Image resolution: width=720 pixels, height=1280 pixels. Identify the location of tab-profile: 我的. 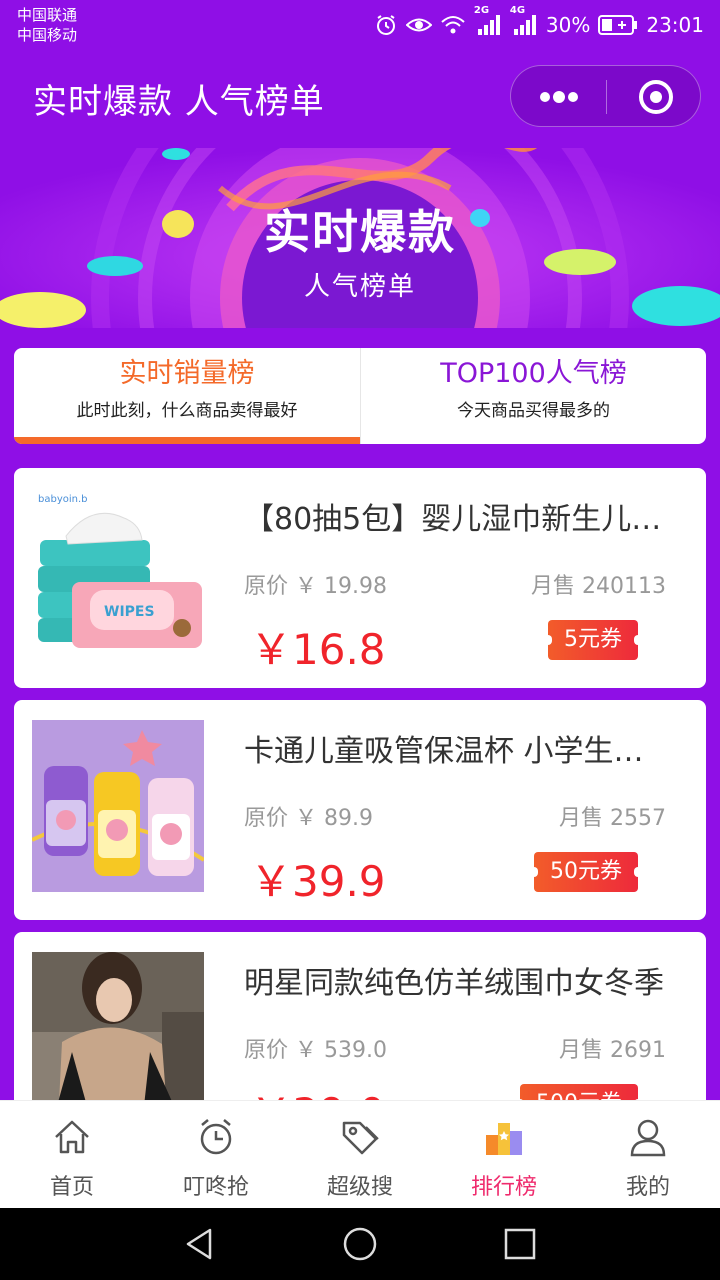
(648, 1155).